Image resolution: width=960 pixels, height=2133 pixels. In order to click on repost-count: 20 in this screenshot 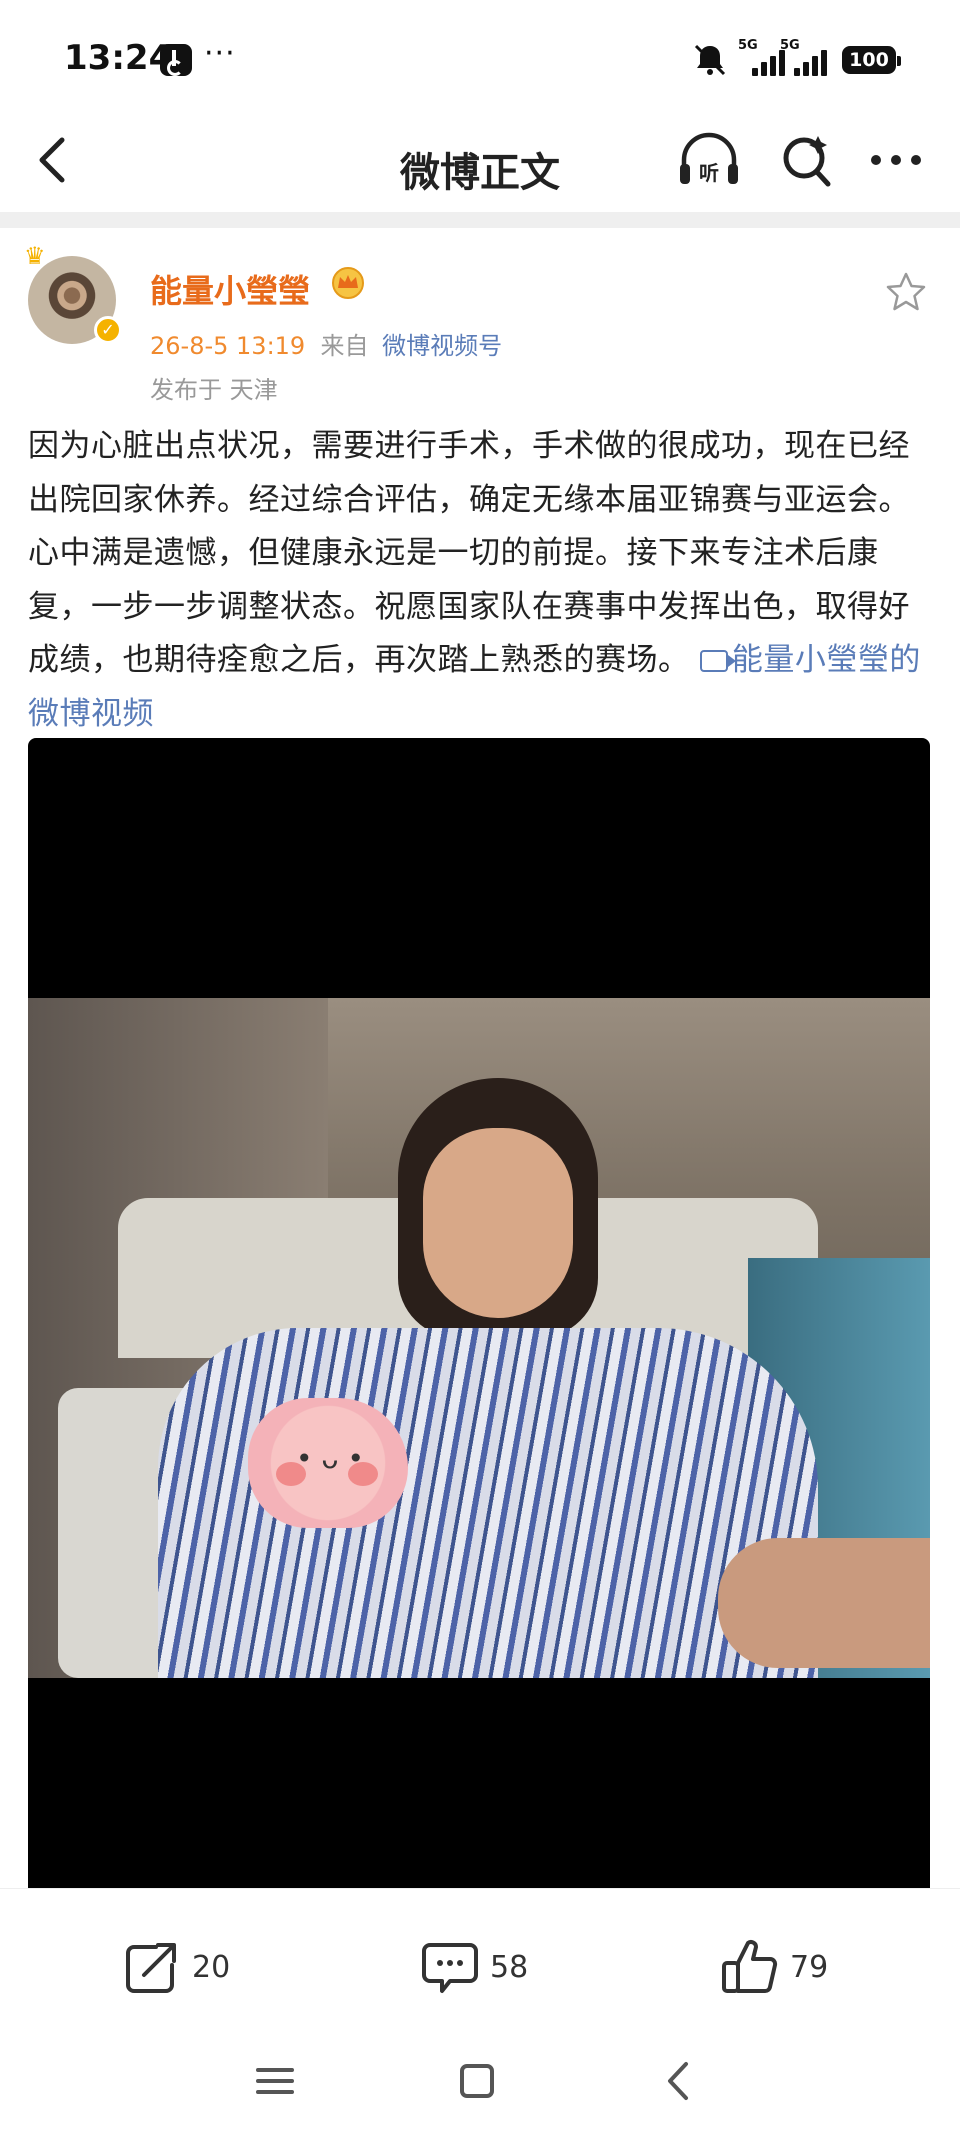, I will do `click(211, 1967)`.